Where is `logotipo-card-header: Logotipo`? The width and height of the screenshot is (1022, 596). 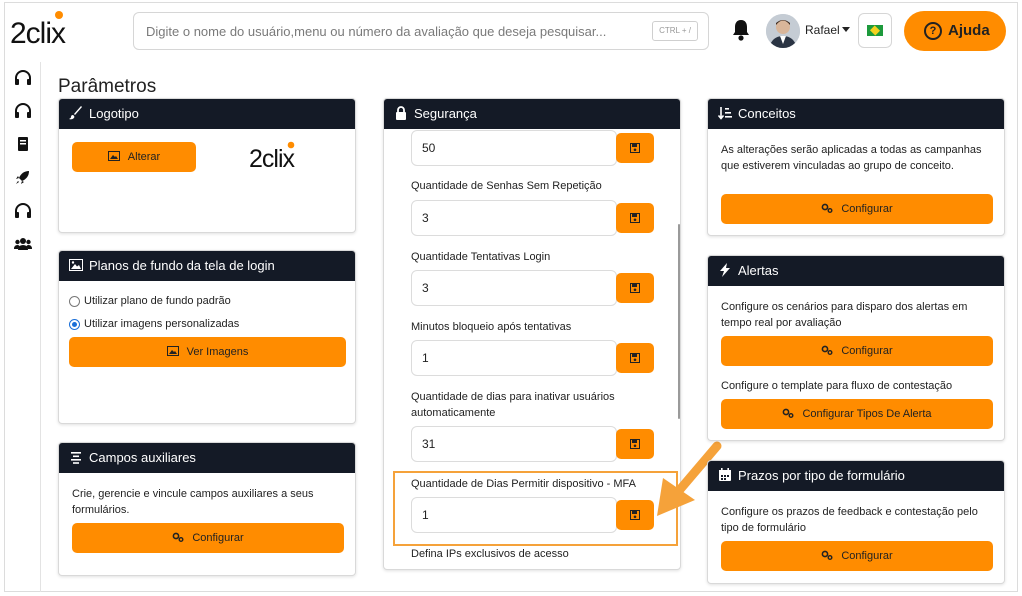 logotipo-card-header: Logotipo is located at coordinates (207, 114).